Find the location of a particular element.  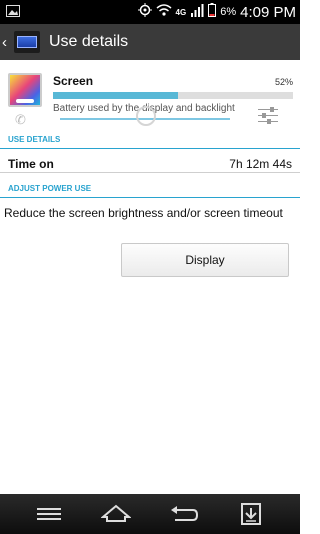

time-on-row: Time on 7h 12m 44s is located at coordinates (150, 164).